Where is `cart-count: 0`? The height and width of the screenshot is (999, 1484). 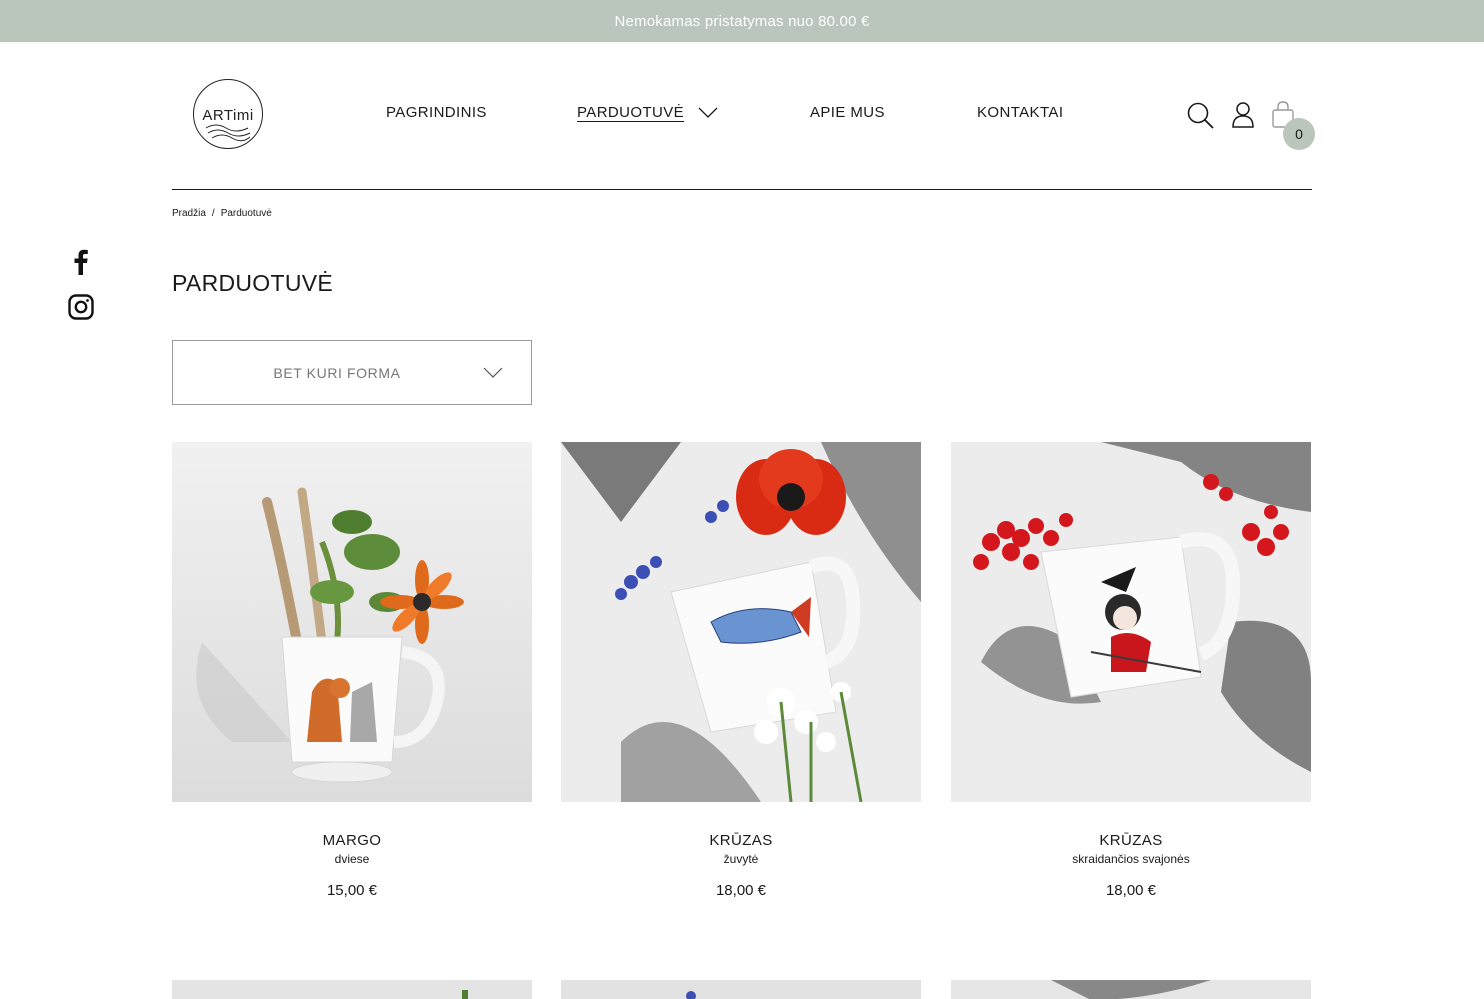 cart-count: 0 is located at coordinates (1299, 134).